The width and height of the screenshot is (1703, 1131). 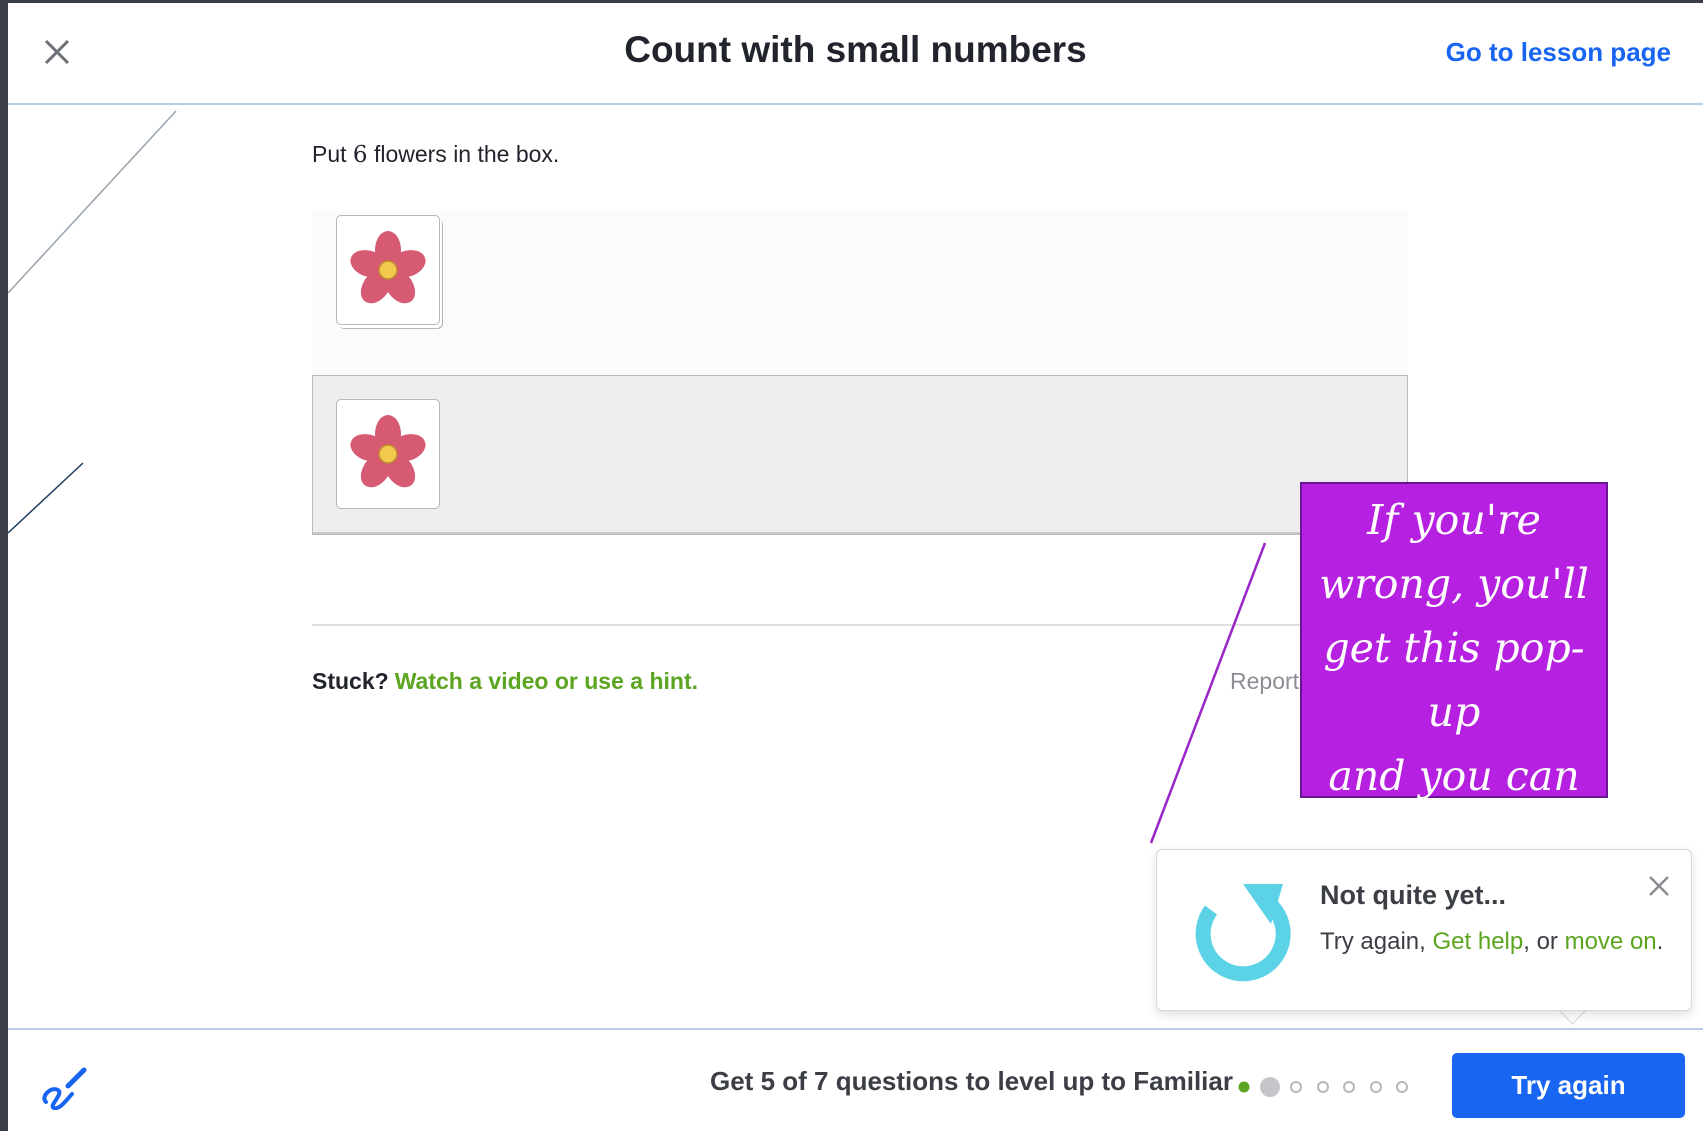 I want to click on help-row: Stuck? Watch a video or use a hint., so click(x=505, y=681).